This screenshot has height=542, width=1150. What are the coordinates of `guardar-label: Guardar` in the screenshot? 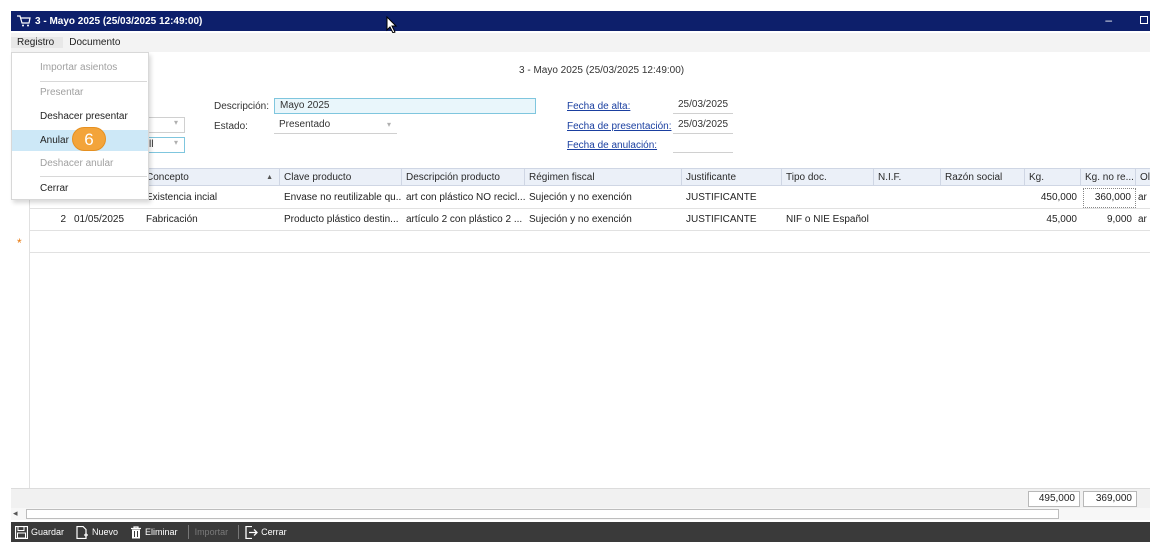 It's located at (48, 532).